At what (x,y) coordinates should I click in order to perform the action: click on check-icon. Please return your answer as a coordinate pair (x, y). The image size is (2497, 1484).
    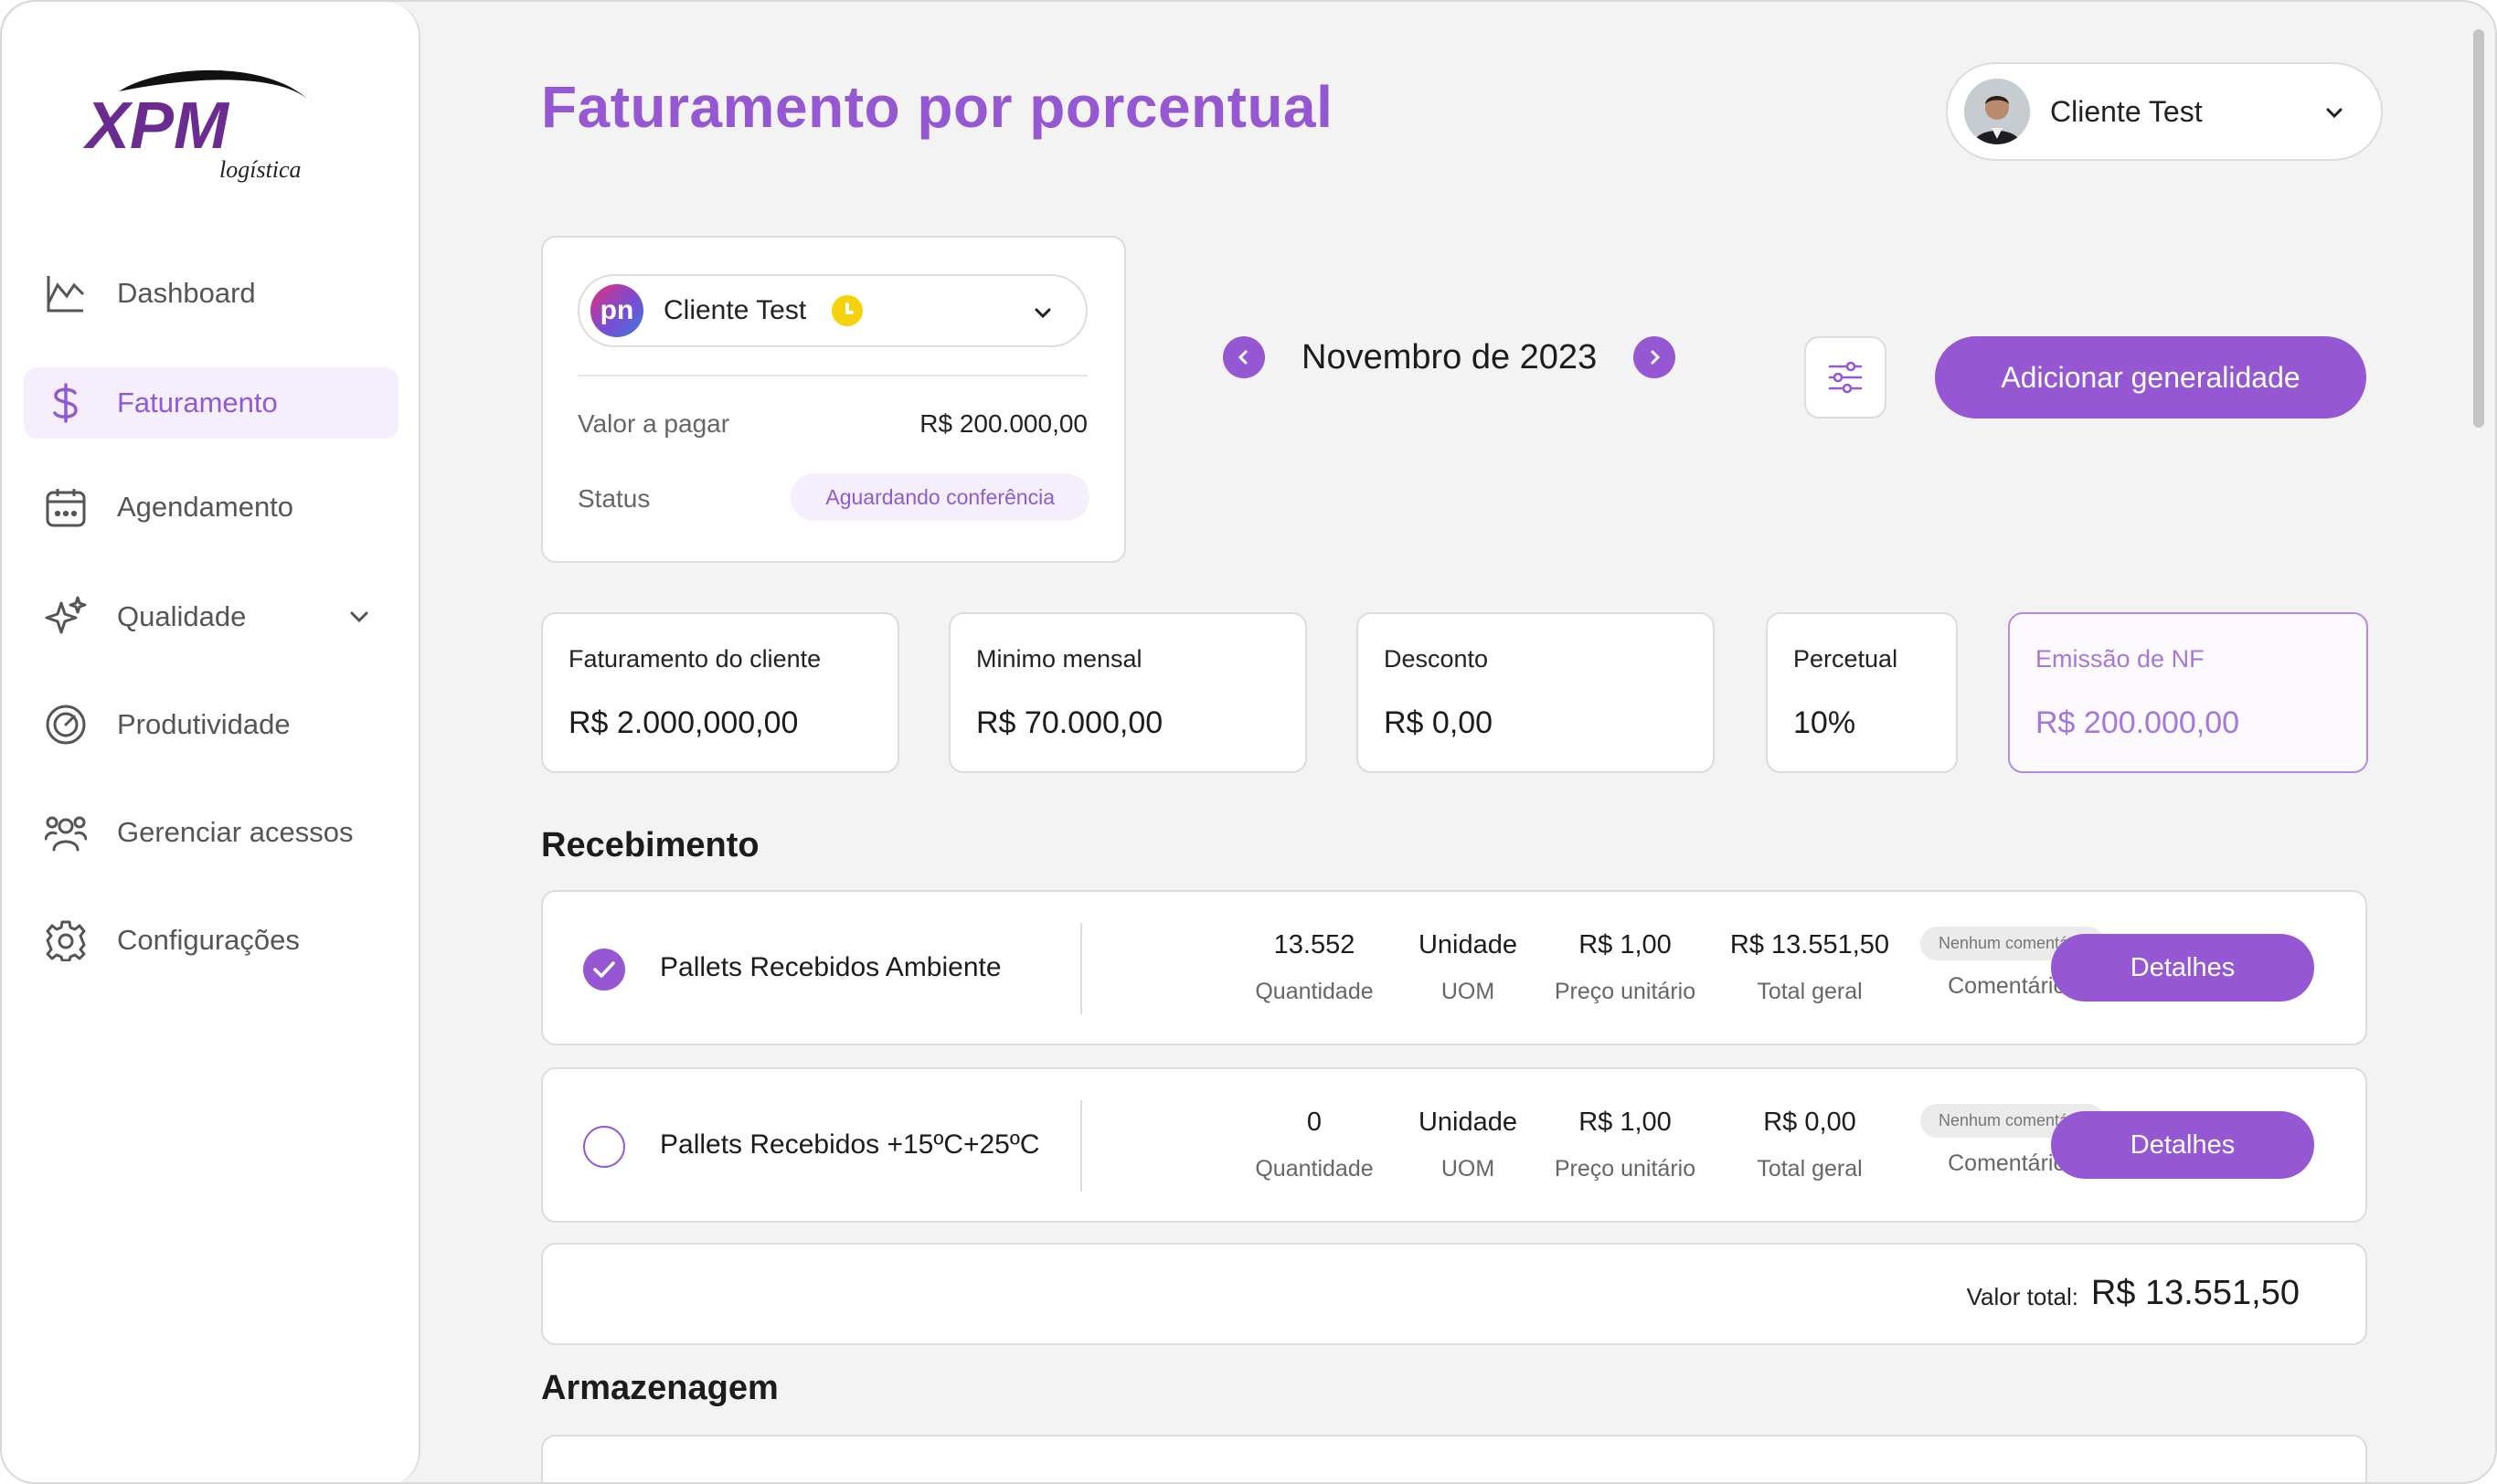
    Looking at the image, I should click on (604, 969).